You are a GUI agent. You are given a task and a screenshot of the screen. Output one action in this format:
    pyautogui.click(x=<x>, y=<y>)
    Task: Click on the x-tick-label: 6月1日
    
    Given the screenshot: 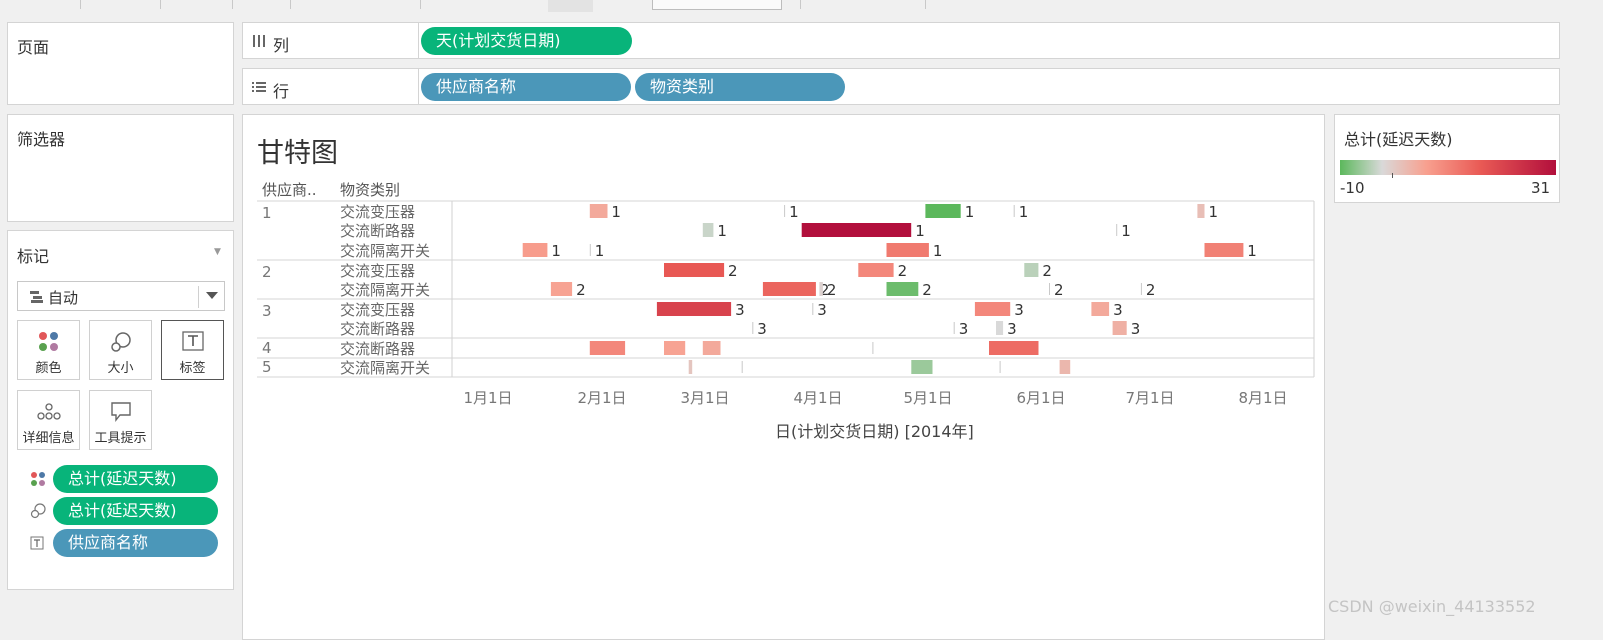 What is the action you would take?
    pyautogui.click(x=1041, y=398)
    